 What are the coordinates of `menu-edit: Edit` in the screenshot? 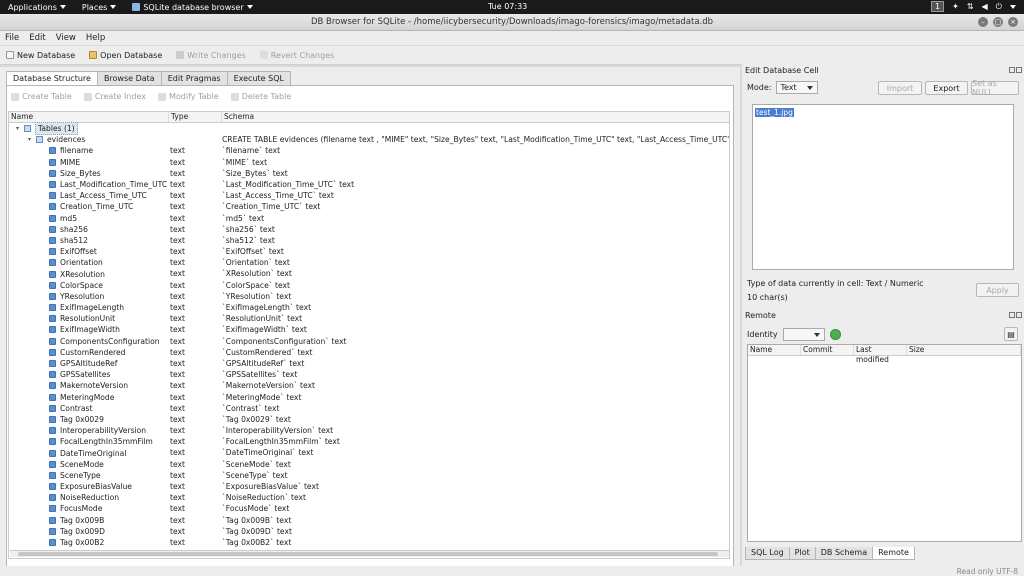 It's located at (37, 38).